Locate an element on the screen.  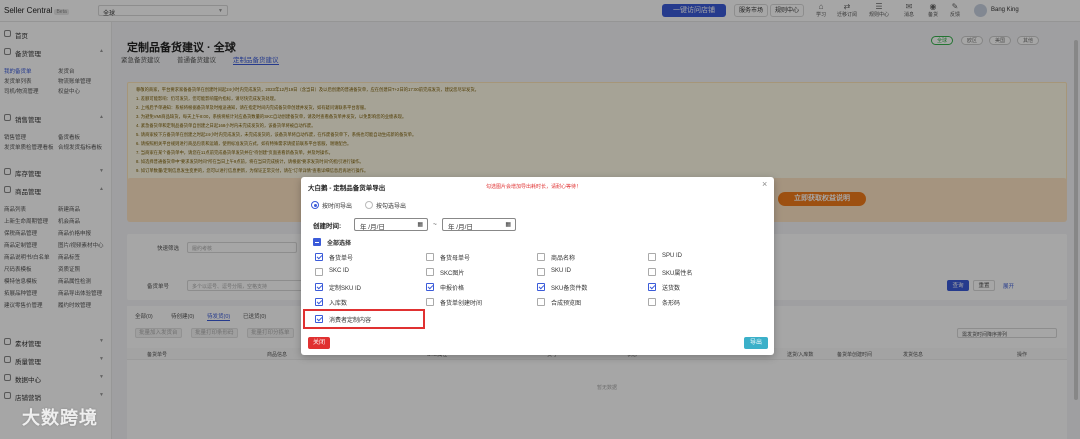
checkbox-label: 商品名称 is located at coordinates (563, 259).